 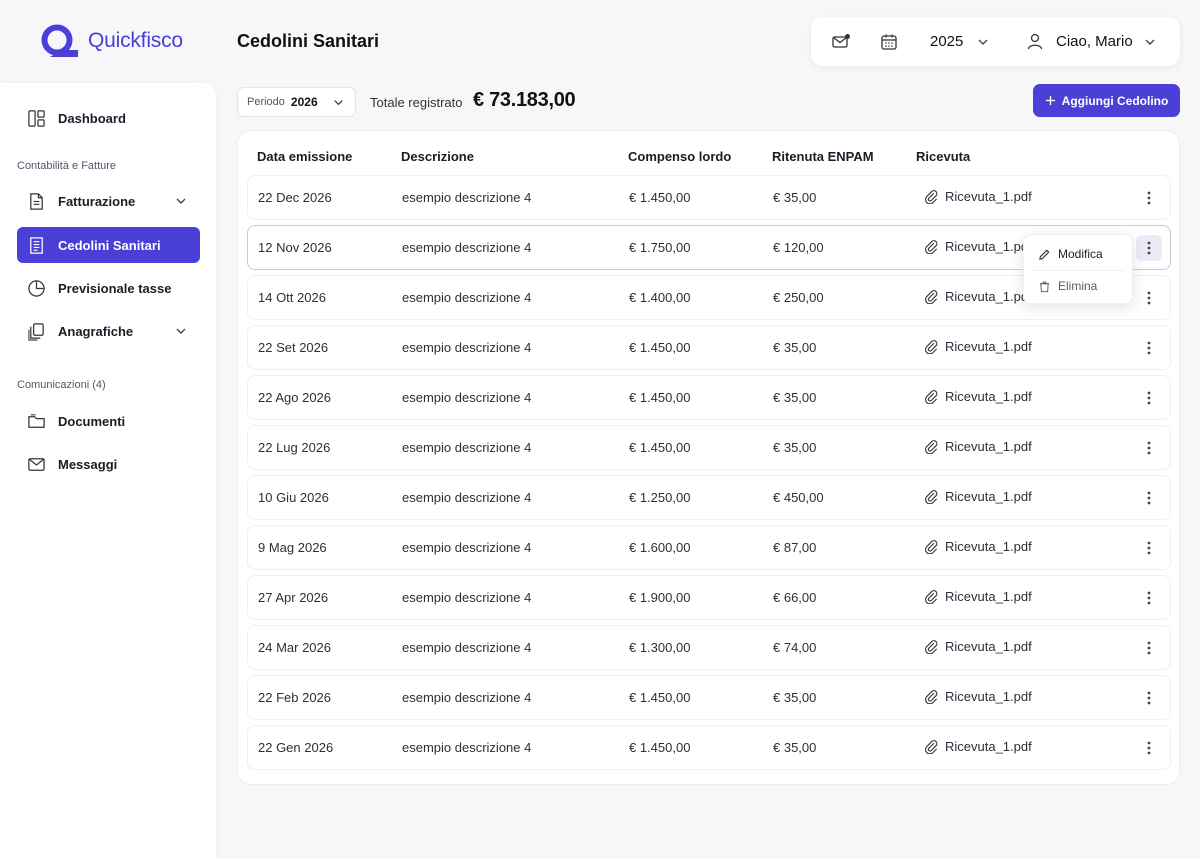 I want to click on year-selector: 2025, so click(x=946, y=41).